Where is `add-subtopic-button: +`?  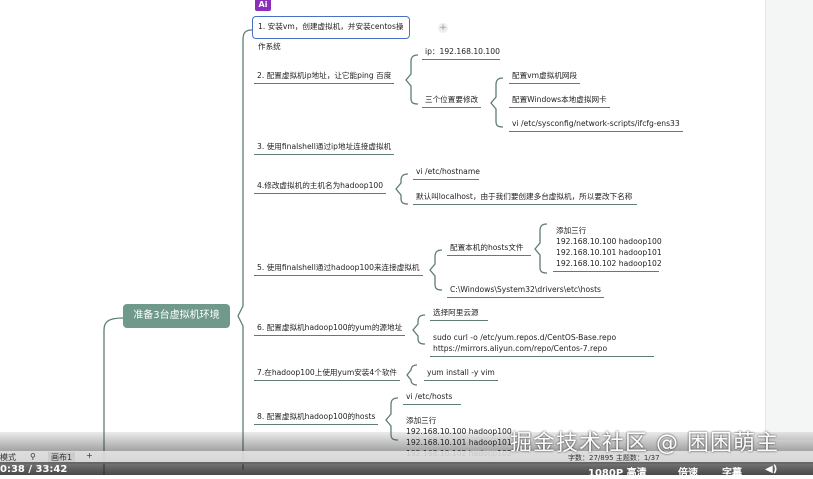
add-subtopic-button: + is located at coordinates (443, 28).